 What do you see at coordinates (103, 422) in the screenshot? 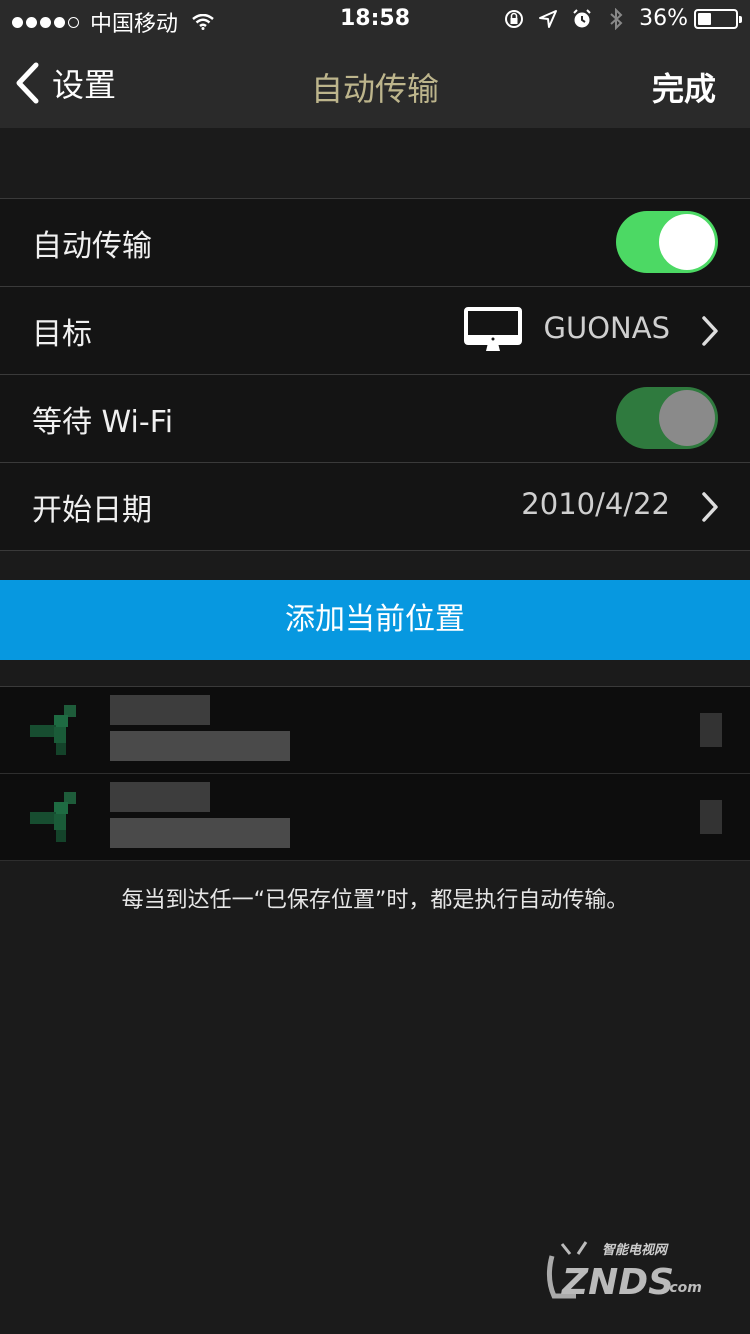
I see `setting-label: 等待 Wi-Fi` at bounding box center [103, 422].